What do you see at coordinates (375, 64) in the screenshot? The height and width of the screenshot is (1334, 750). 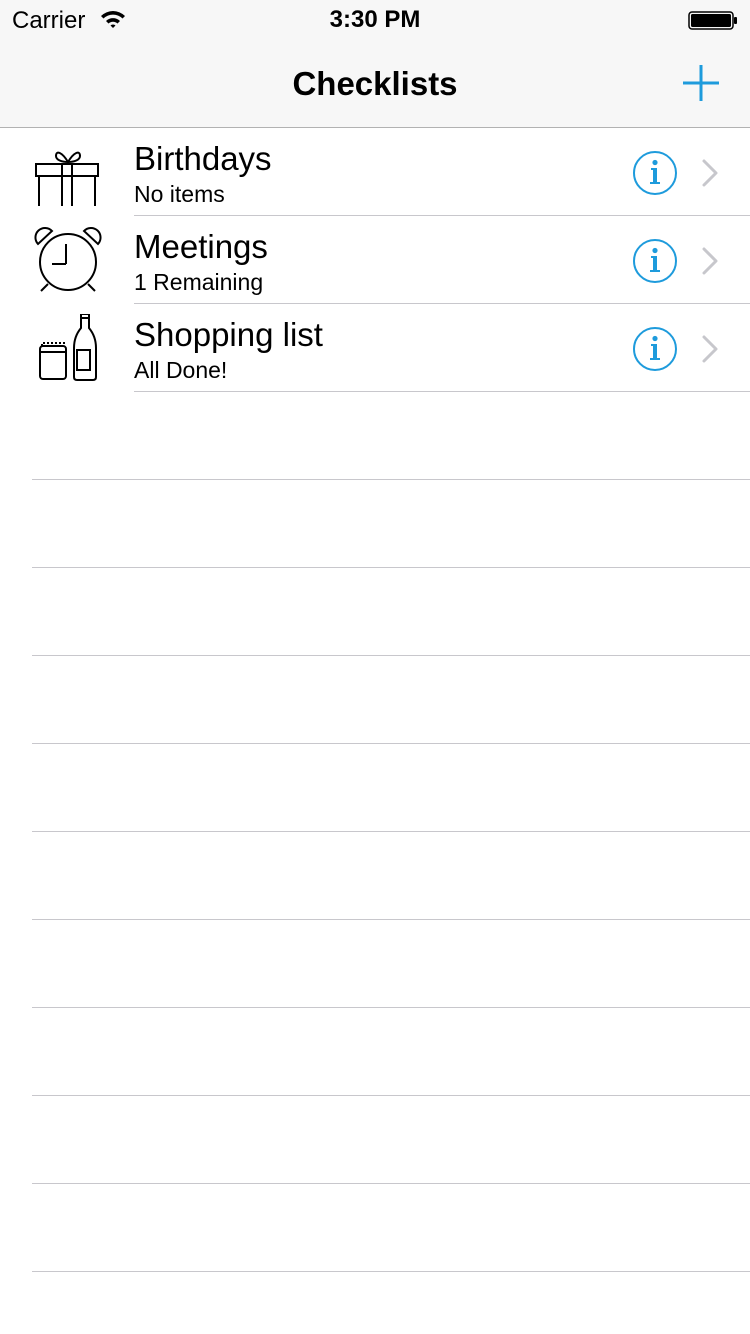 I see `navigation-bar: Carrier 3:30 PM Checklists` at bounding box center [375, 64].